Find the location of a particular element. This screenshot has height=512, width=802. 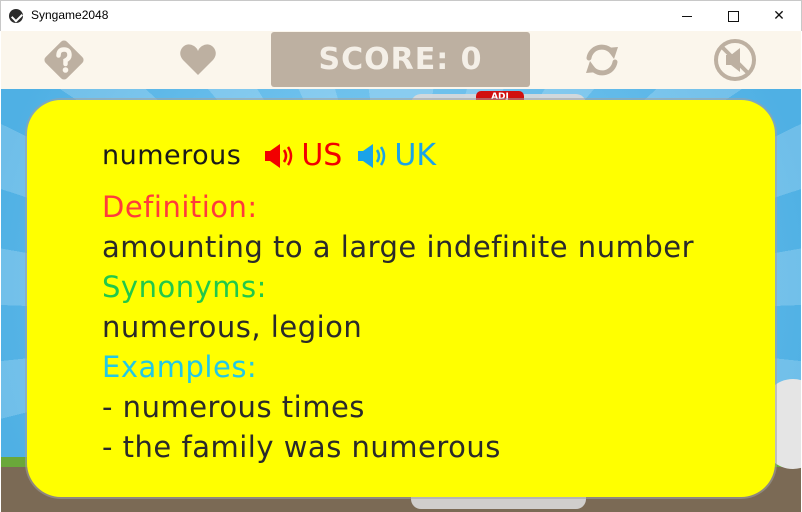

pronounce-uk-button: UK is located at coordinates (396, 155).